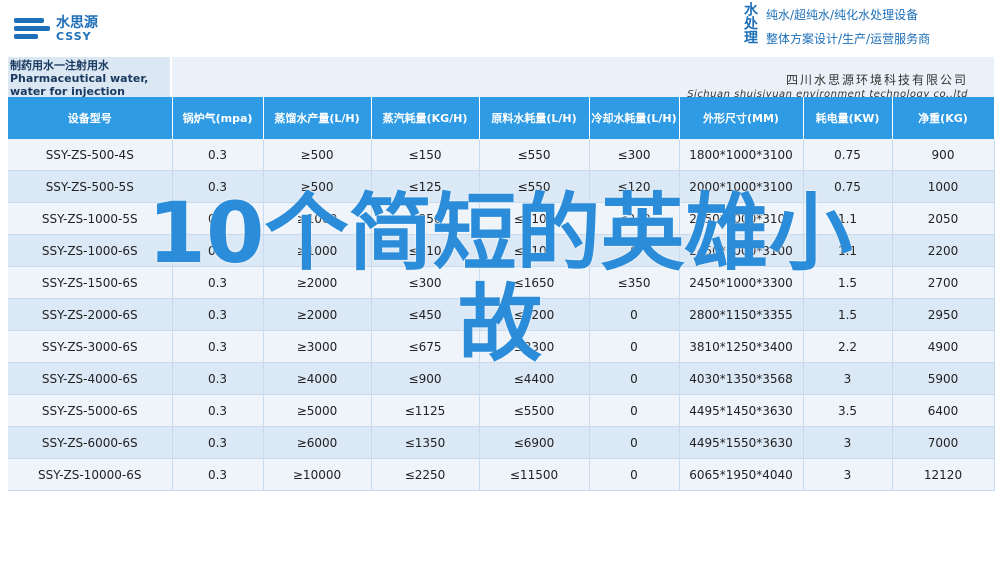 The height and width of the screenshot is (581, 1000). What do you see at coordinates (59, 65) in the screenshot?
I see `doc-title-cn: 制药用水一注射用水` at bounding box center [59, 65].